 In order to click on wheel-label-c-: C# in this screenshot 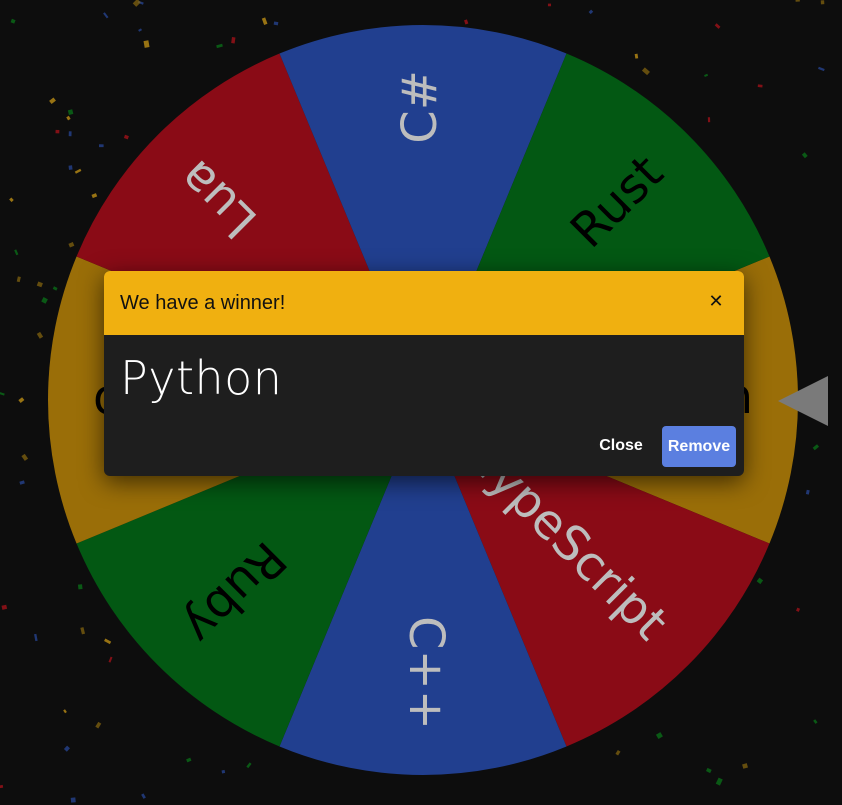, I will do `click(420, 107)`.